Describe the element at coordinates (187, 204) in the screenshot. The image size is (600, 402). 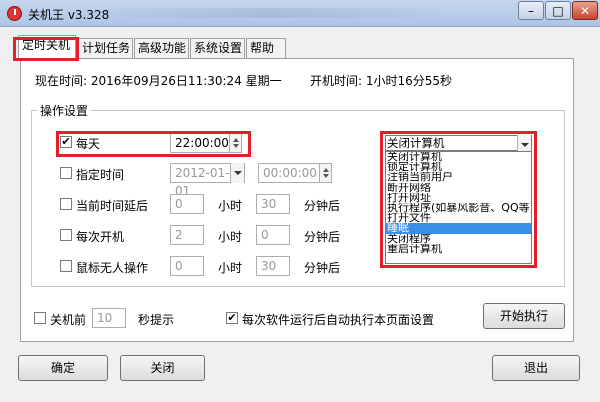
I see `delay-hours-input: 0` at that location.